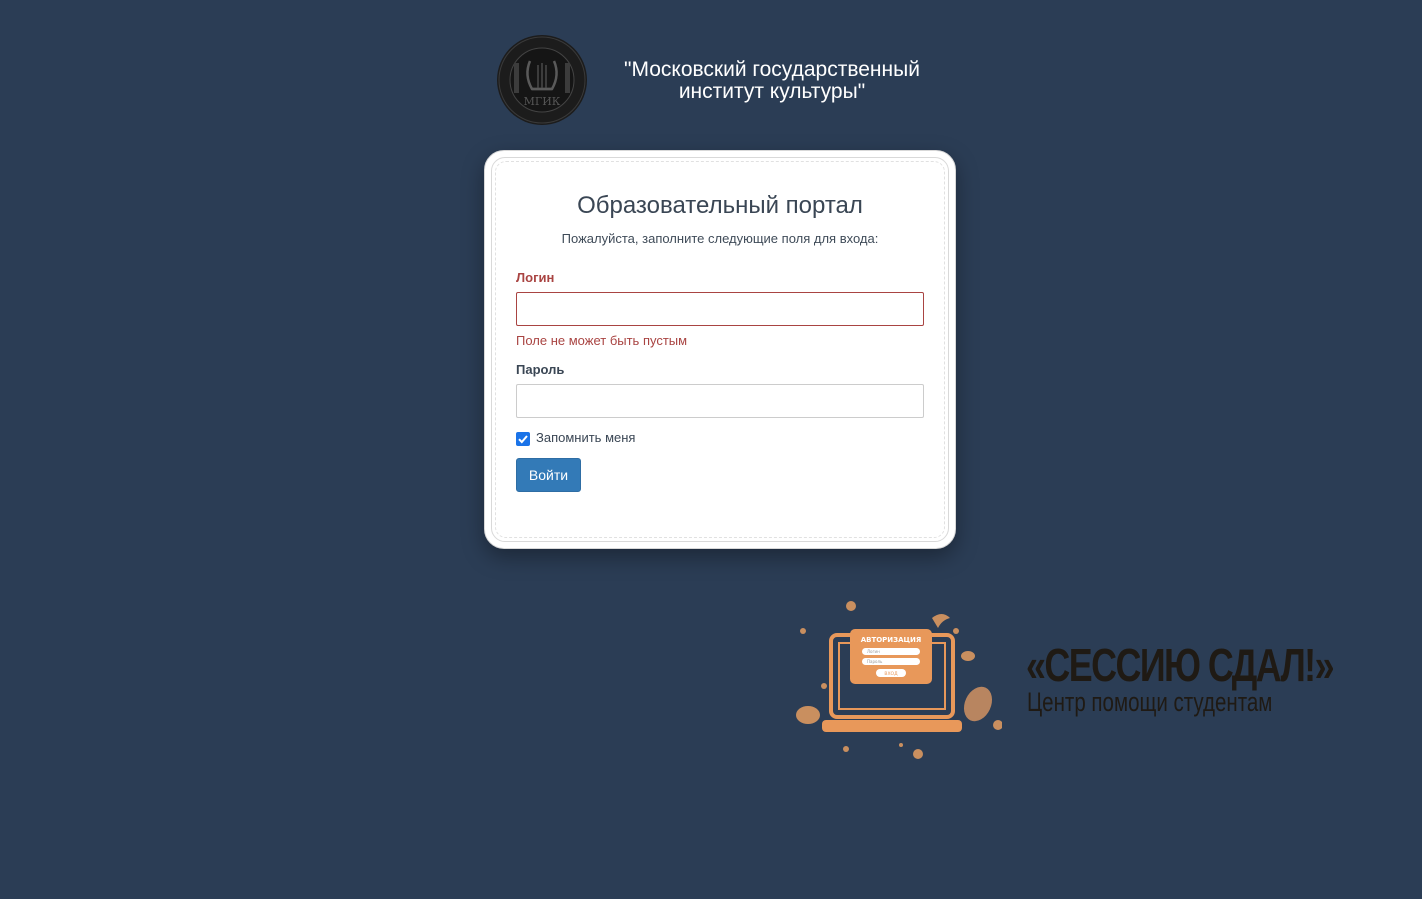 This screenshot has height=899, width=1422. Describe the element at coordinates (602, 340) in the screenshot. I see `login-error-message: Поле не может быть пустым` at that location.